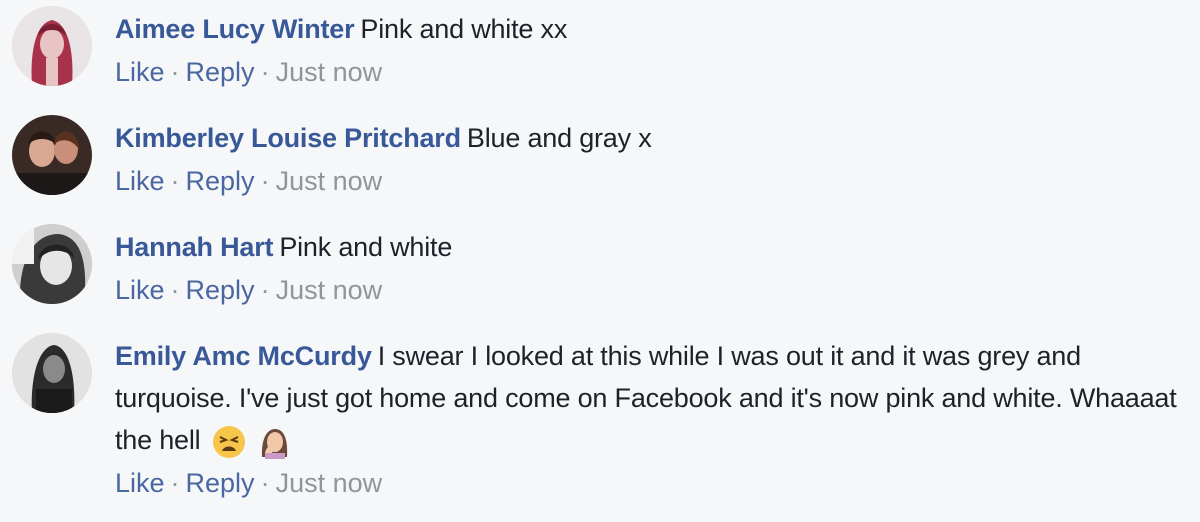 The image size is (1200, 522). I want to click on comment-text-line: Aimee Lucy Winter Pink and white xx, so click(654, 29).